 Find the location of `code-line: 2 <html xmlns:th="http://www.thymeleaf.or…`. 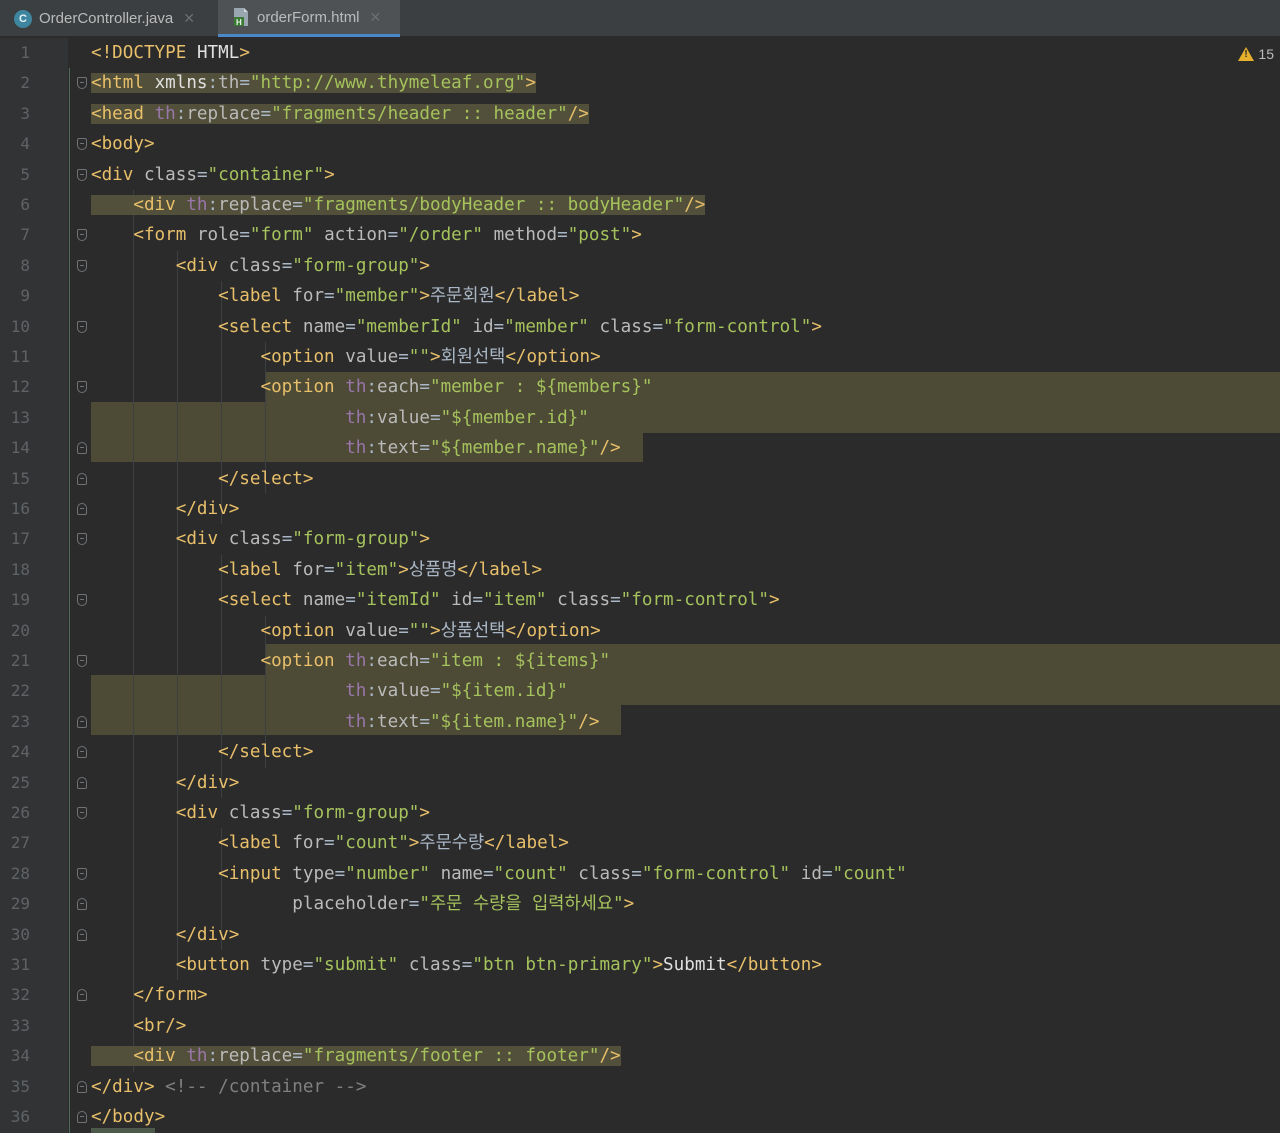

code-line: 2 <html xmlns:th="http://www.thymeleaf.or… is located at coordinates (640, 83).